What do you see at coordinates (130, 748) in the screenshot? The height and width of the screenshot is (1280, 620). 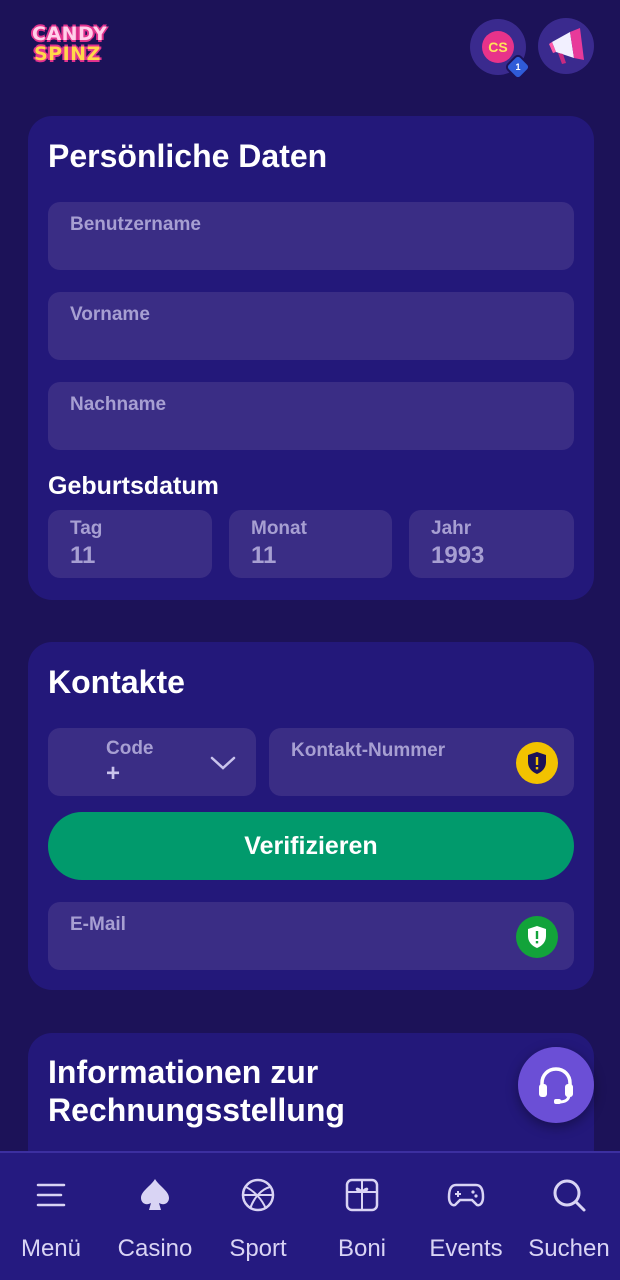 I see `country-code-label: Code` at bounding box center [130, 748].